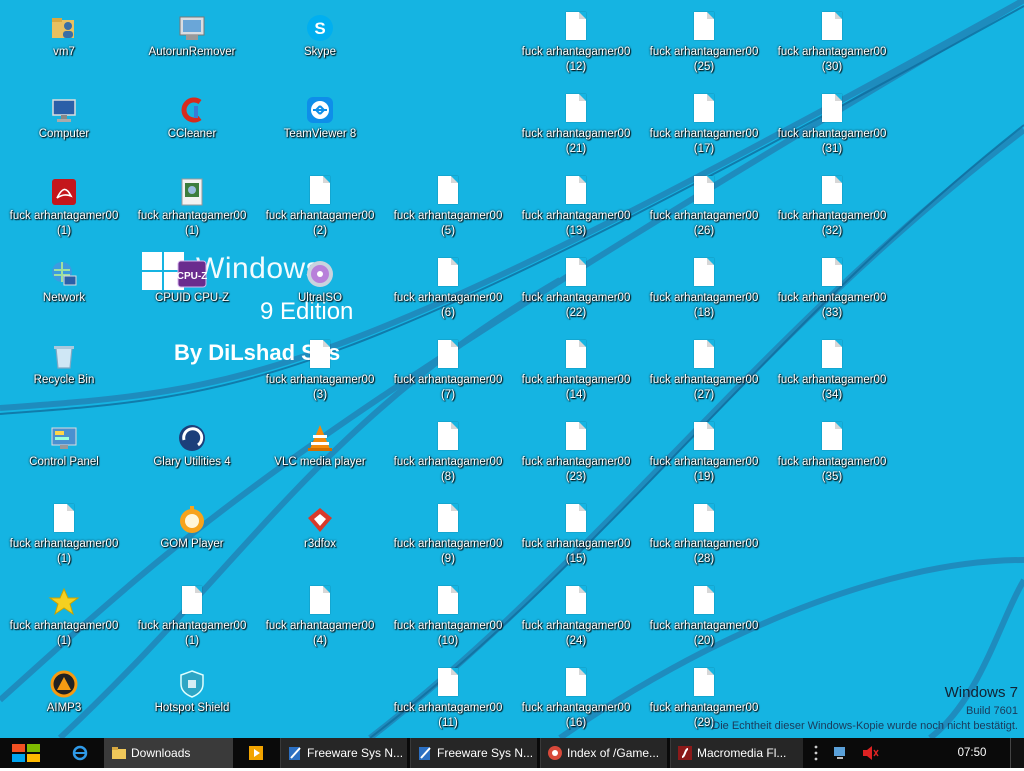 Image resolution: width=1024 pixels, height=771 pixels. What do you see at coordinates (168, 753) in the screenshot?
I see `taskbar-downloads-button: Downloads` at bounding box center [168, 753].